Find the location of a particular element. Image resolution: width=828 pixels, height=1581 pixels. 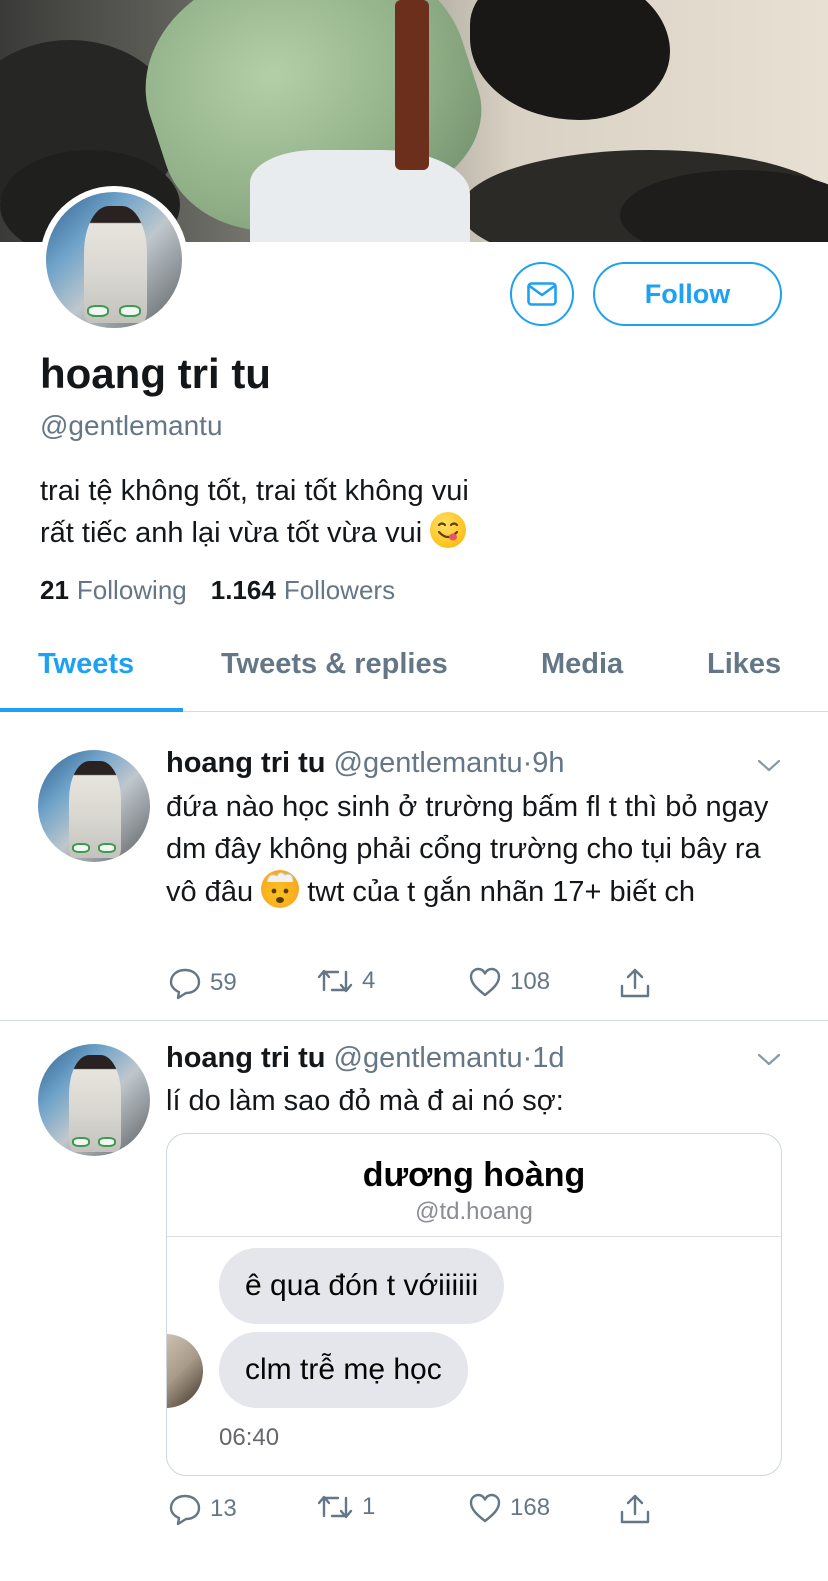

dm-contact-handle: @td.hoang is located at coordinates (474, 1211).